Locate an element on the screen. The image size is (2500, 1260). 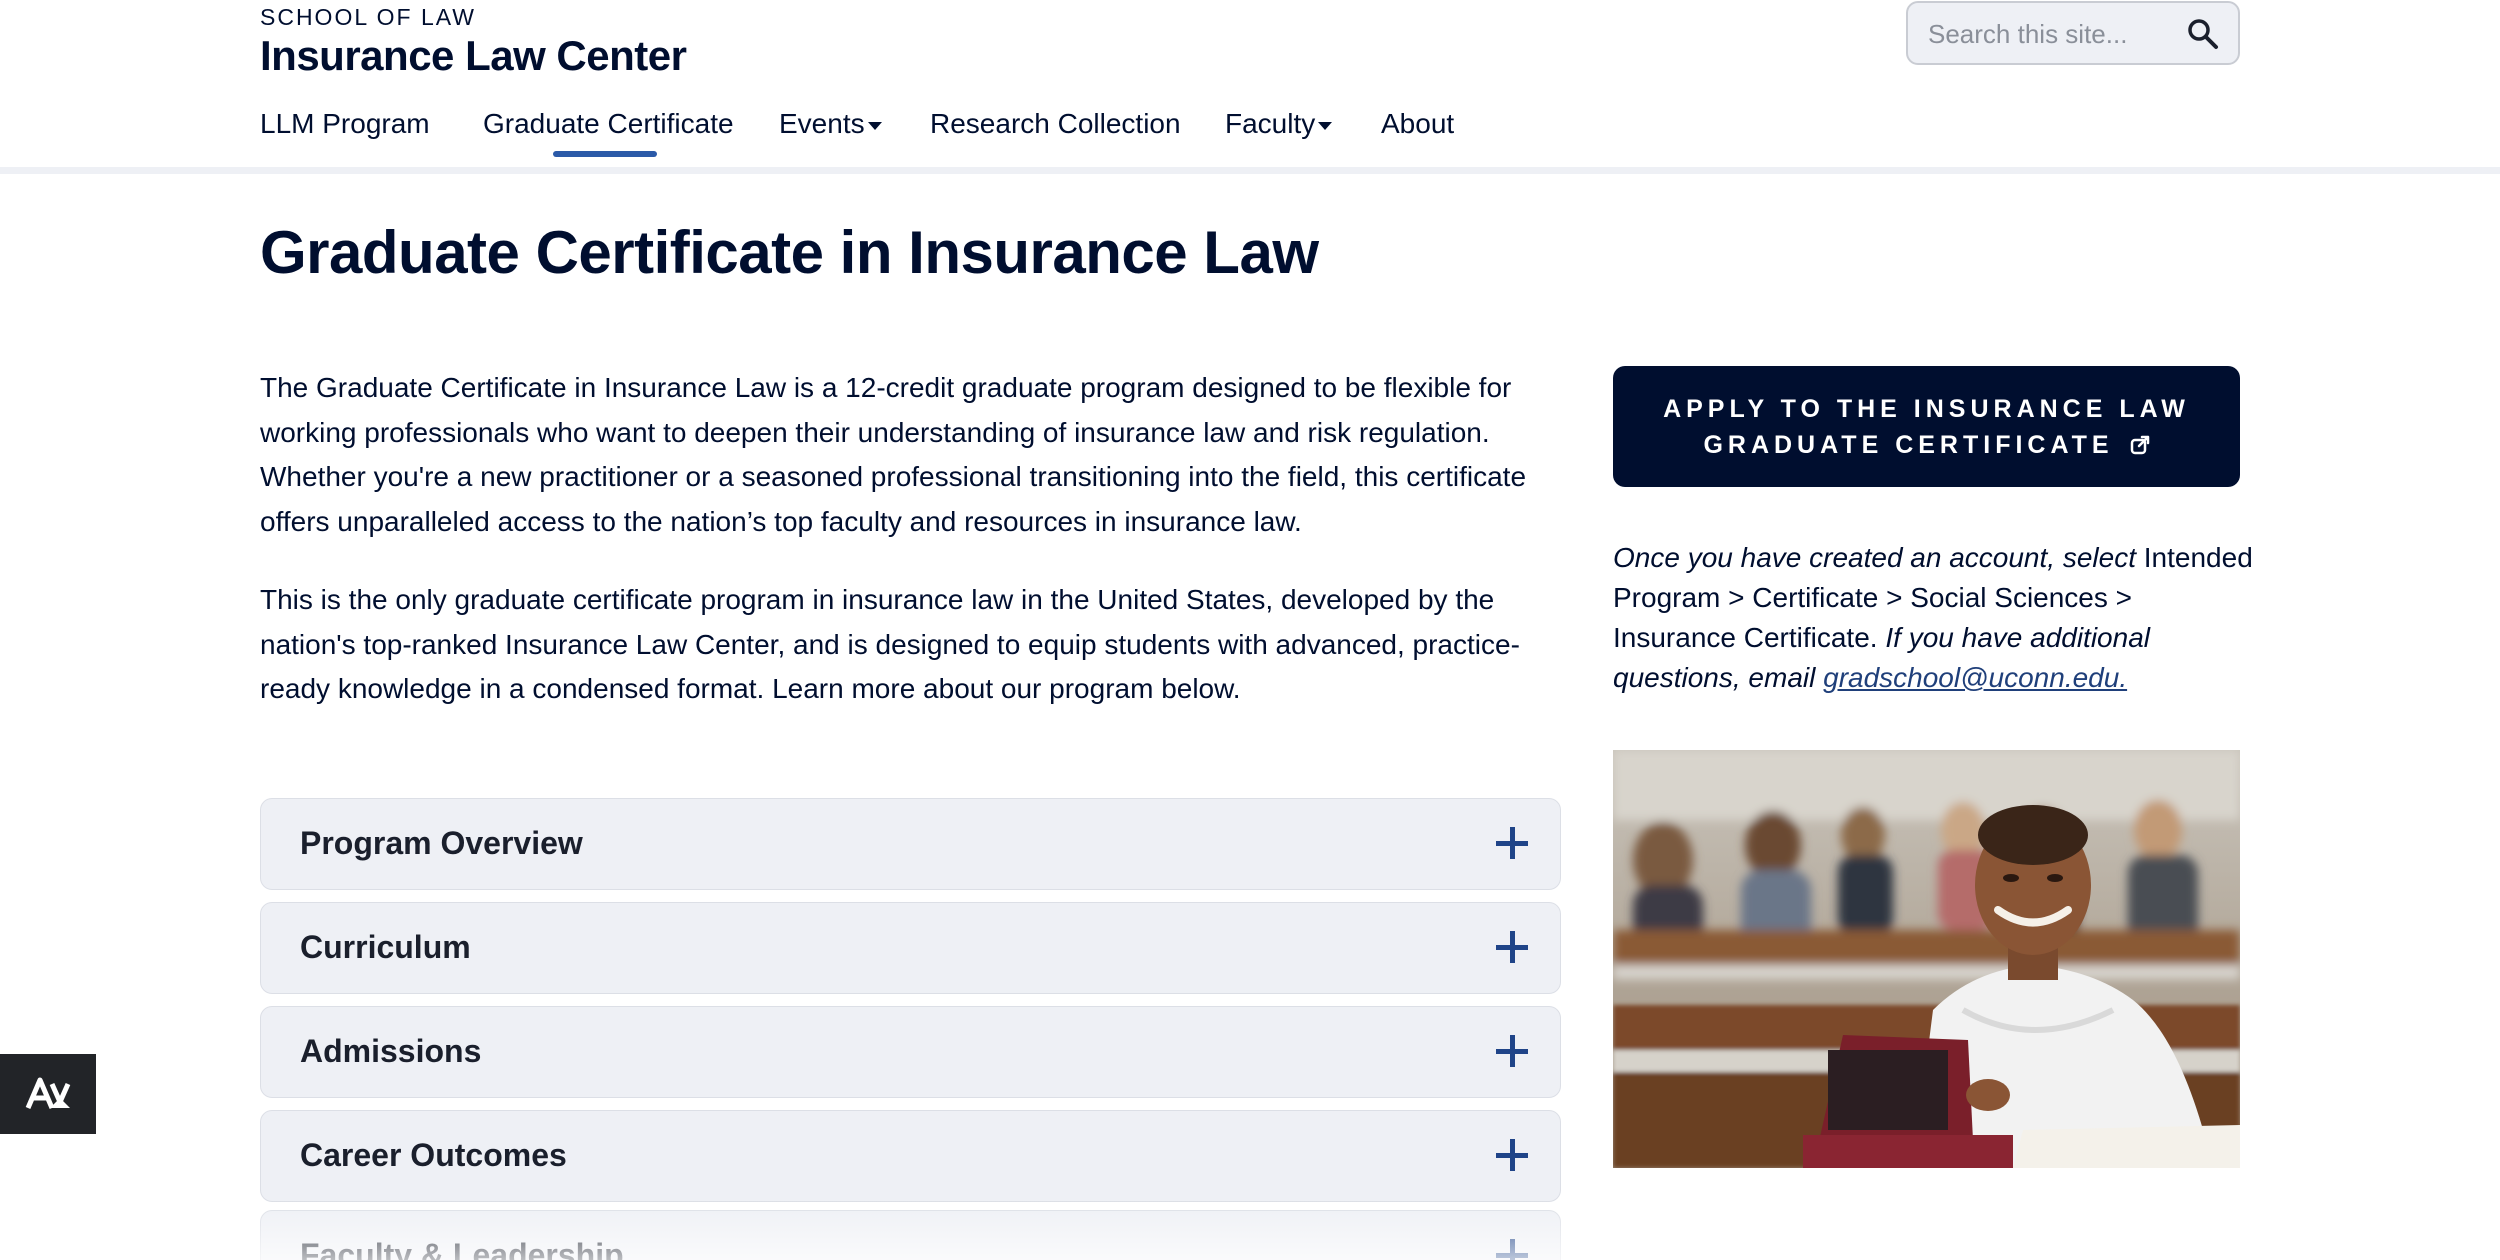
accordion-program-overview: Program Overview is located at coordinates (910, 844).